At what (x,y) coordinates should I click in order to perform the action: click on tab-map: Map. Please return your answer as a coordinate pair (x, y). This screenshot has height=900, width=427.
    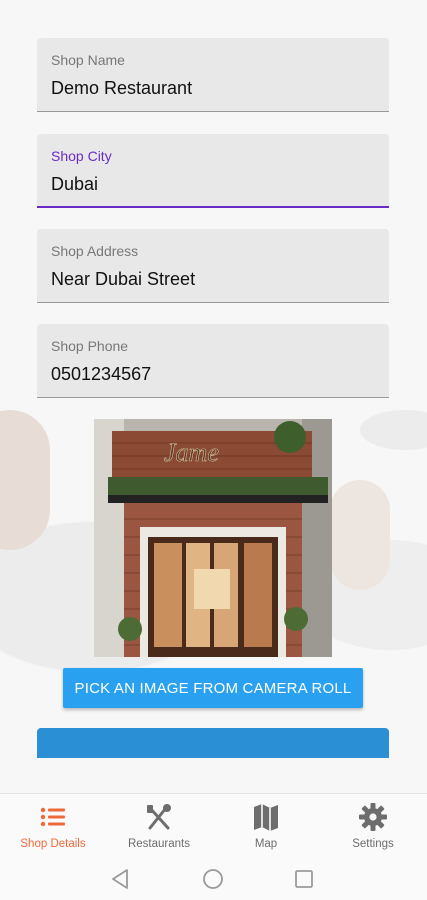
    Looking at the image, I should click on (266, 826).